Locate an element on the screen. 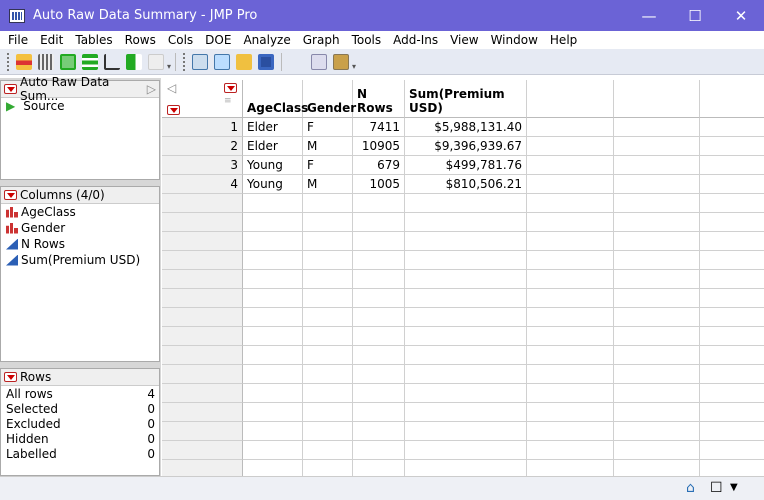 The width and height of the screenshot is (764, 500). close-button: ✕ is located at coordinates (741, 15).